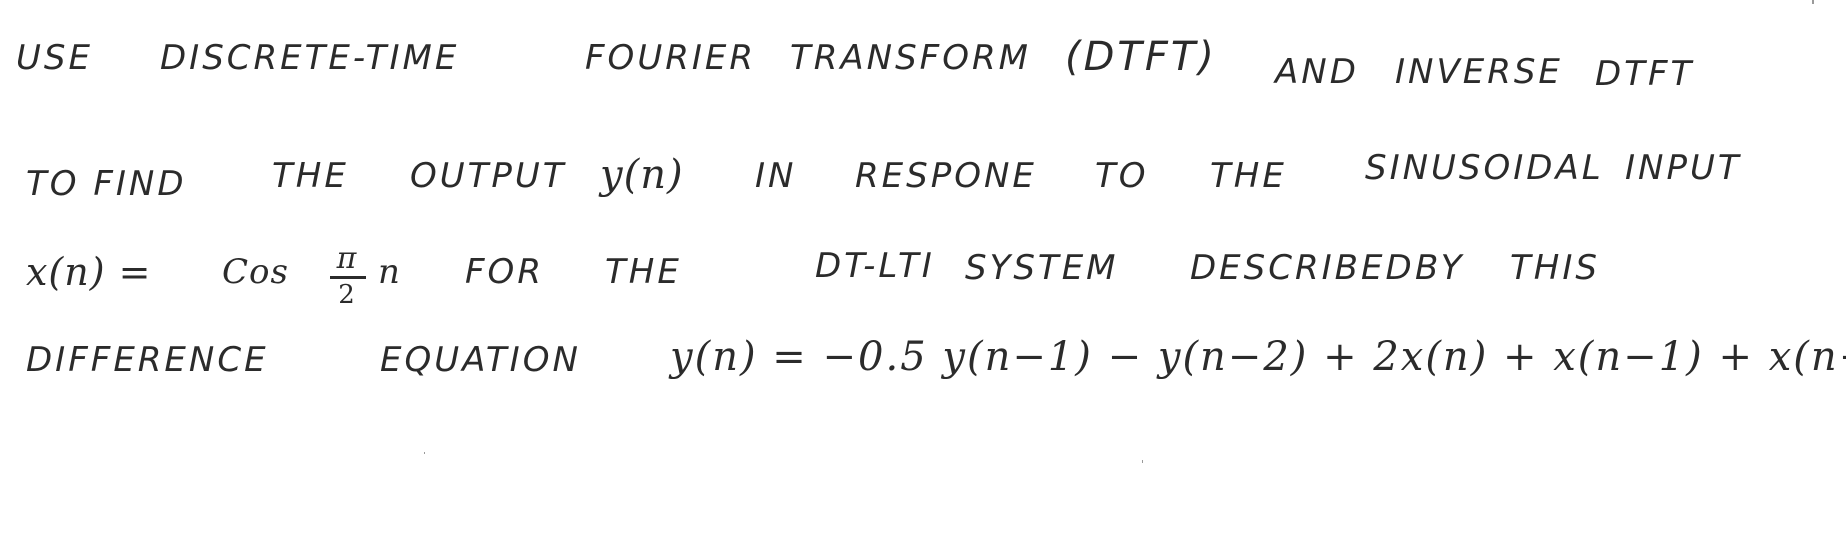 This screenshot has width=1846, height=553. What do you see at coordinates (1555, 268) in the screenshot?
I see `word: THIS` at bounding box center [1555, 268].